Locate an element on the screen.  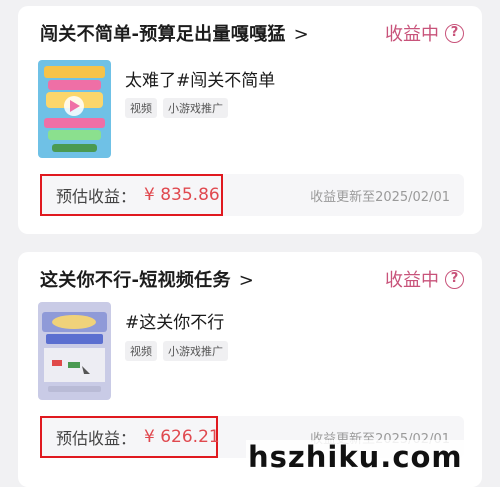
earnings-highlight: 预估收益： ¥ 626.21 is located at coordinates (130, 437).